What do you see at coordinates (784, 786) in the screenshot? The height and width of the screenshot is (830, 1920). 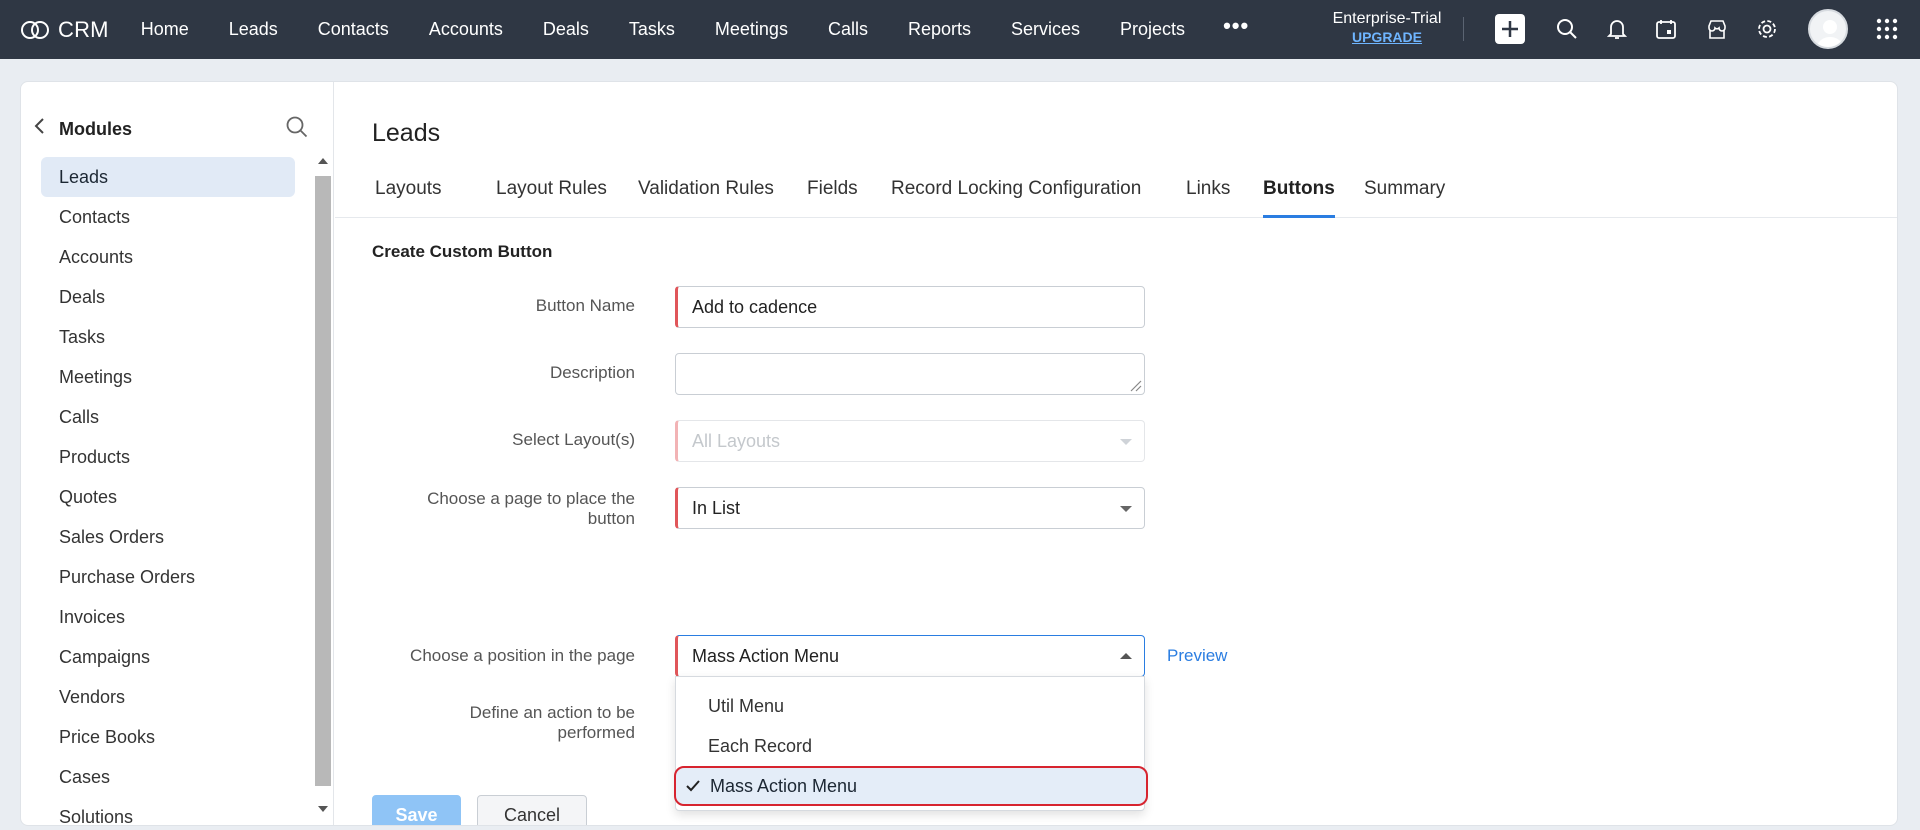 I see `dropdown-option-label: Mass Action Menu` at bounding box center [784, 786].